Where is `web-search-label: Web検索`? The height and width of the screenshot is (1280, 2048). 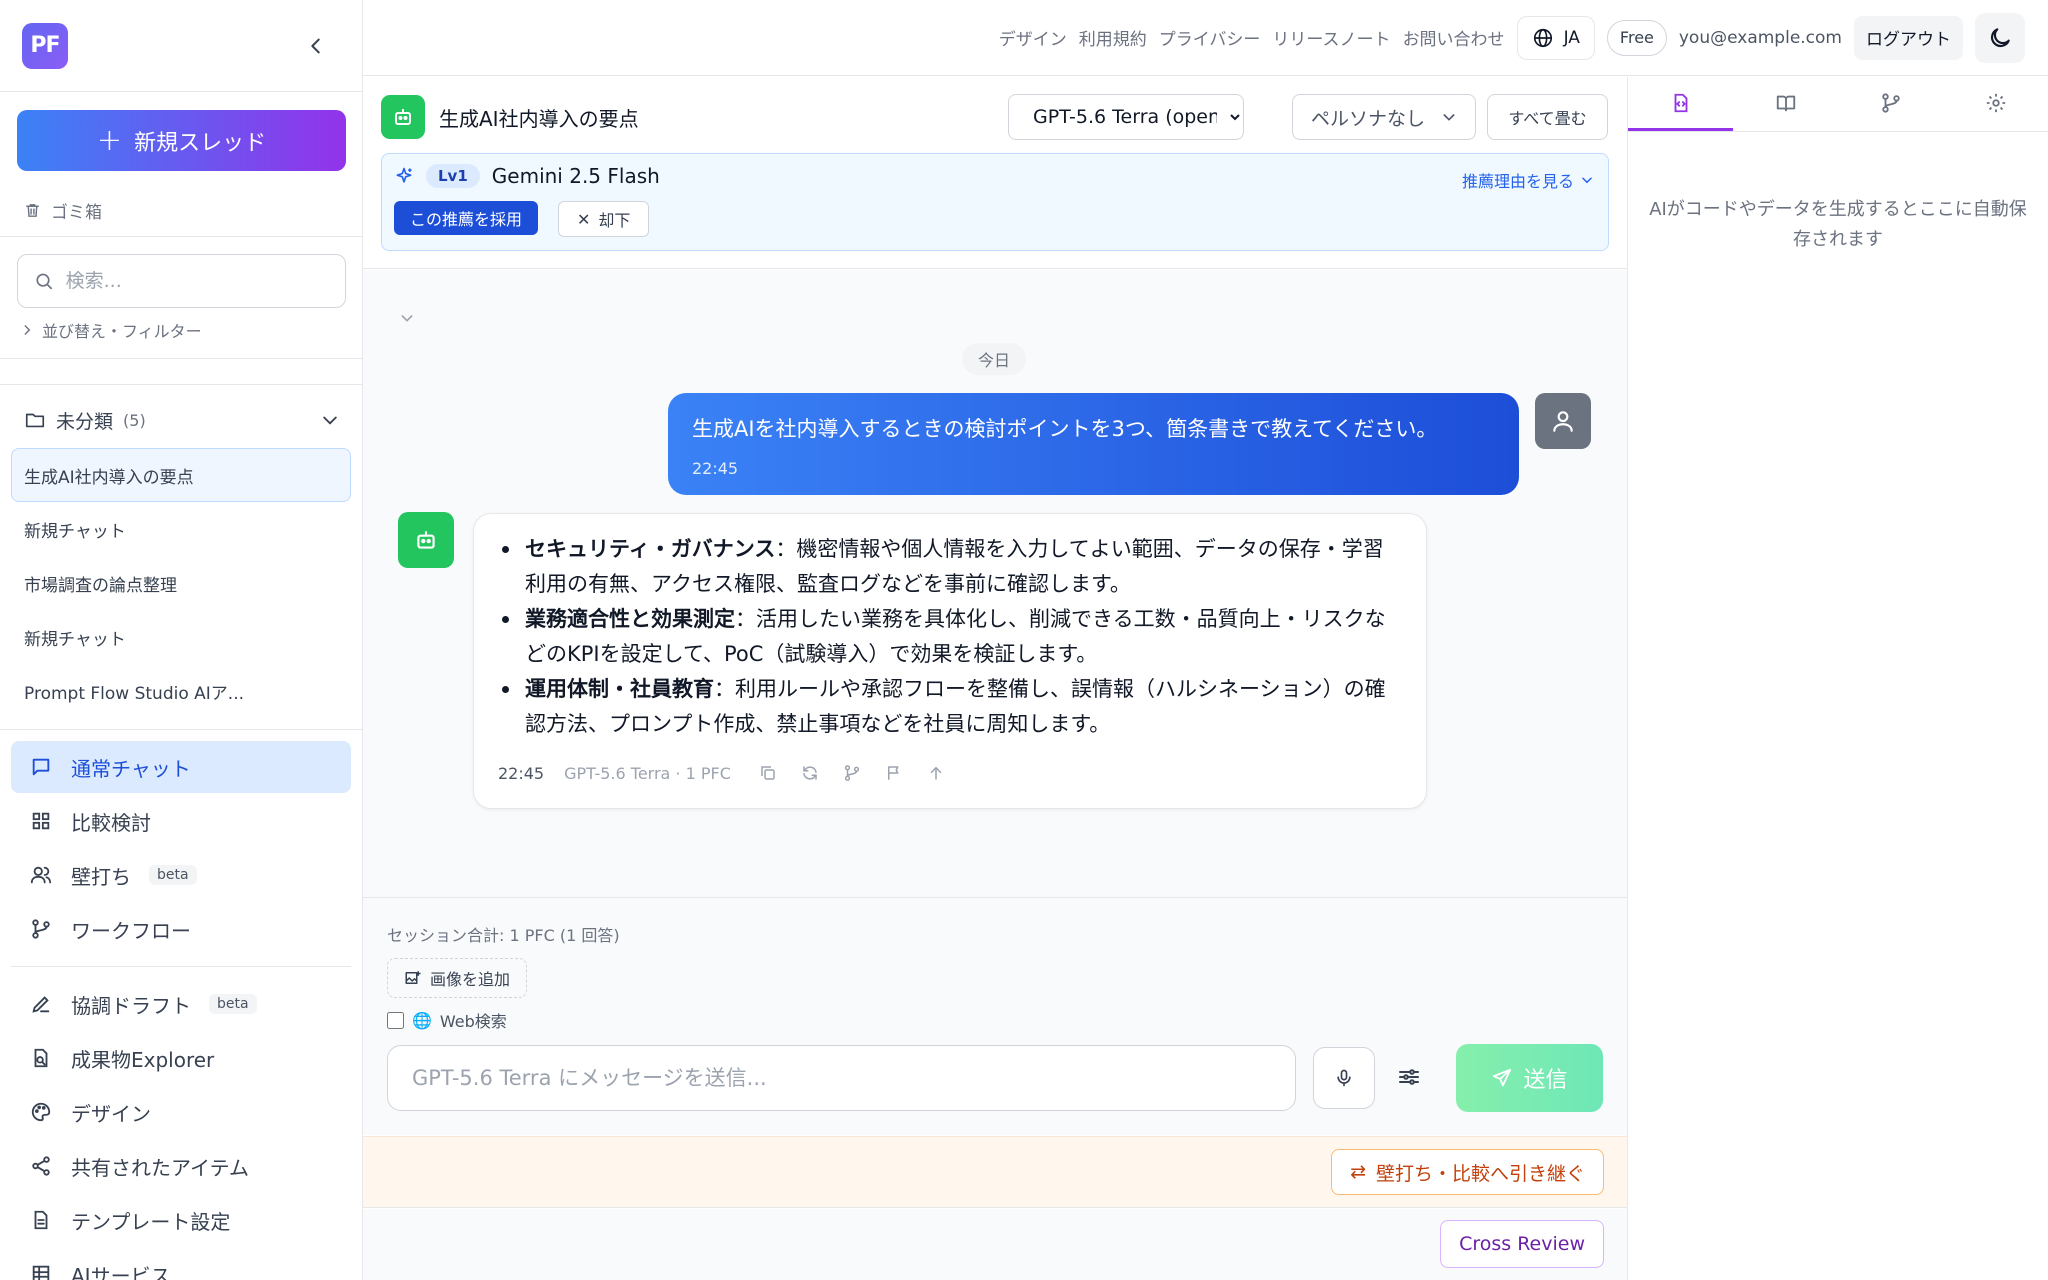 web-search-label: Web検索 is located at coordinates (473, 1021).